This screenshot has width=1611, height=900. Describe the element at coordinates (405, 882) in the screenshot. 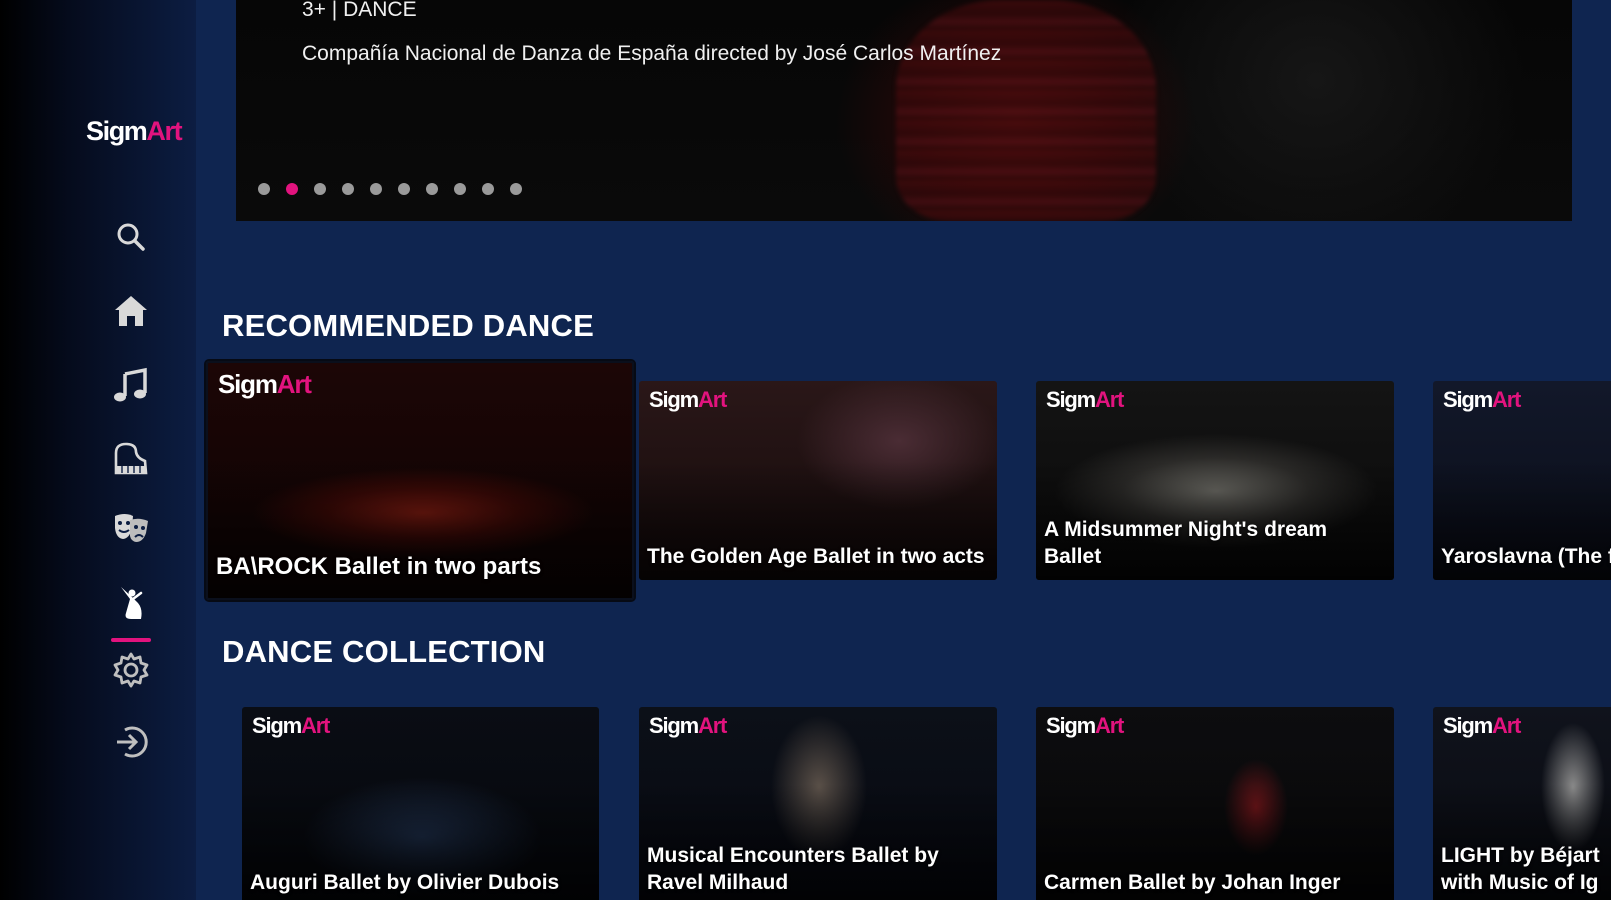

I see `card-title: Auguri Ballet by Olivier Dubois` at that location.